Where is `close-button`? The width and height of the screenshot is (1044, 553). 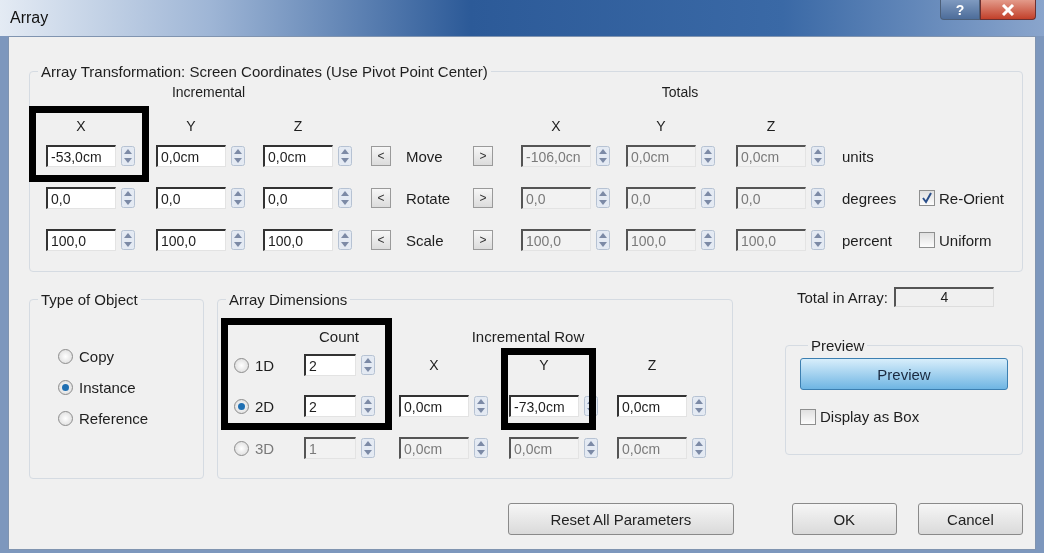
close-button is located at coordinates (1008, 10).